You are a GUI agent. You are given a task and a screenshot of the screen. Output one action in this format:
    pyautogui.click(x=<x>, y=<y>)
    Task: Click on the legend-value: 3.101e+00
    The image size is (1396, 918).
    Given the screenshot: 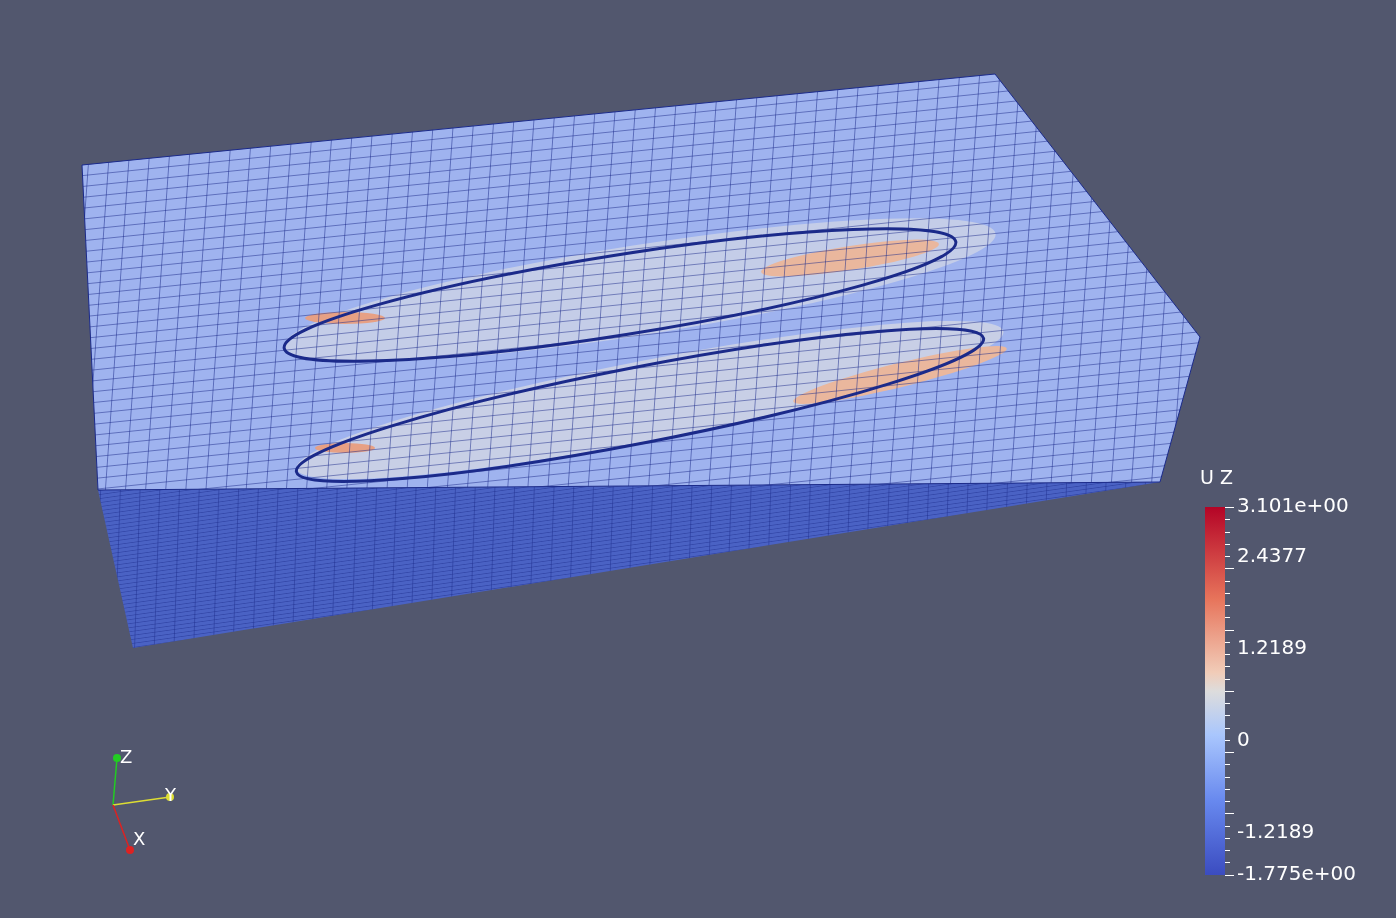 What is the action you would take?
    pyautogui.click(x=1293, y=505)
    